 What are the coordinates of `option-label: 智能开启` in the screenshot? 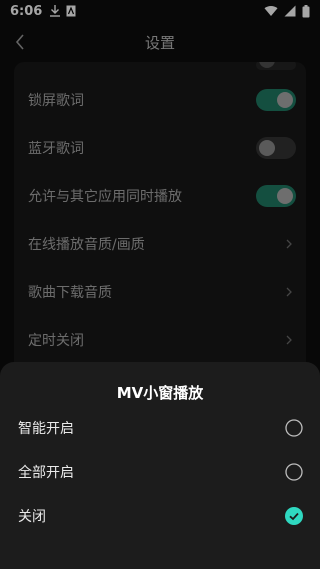 It's located at (46, 429).